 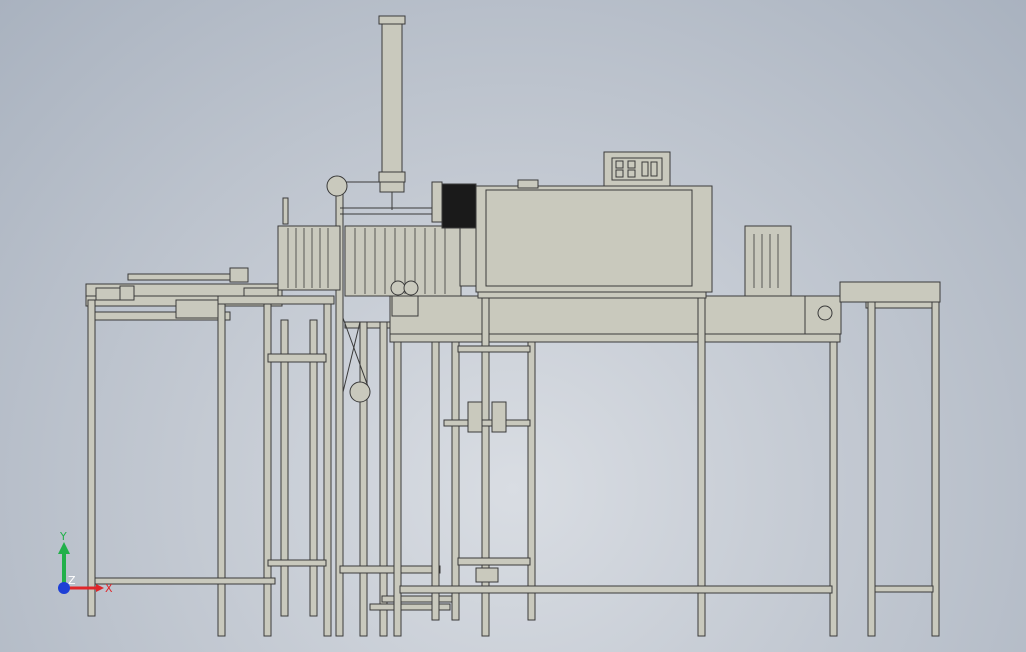 I want to click on coordinate-triad: Y X Z, so click(x=85, y=562).